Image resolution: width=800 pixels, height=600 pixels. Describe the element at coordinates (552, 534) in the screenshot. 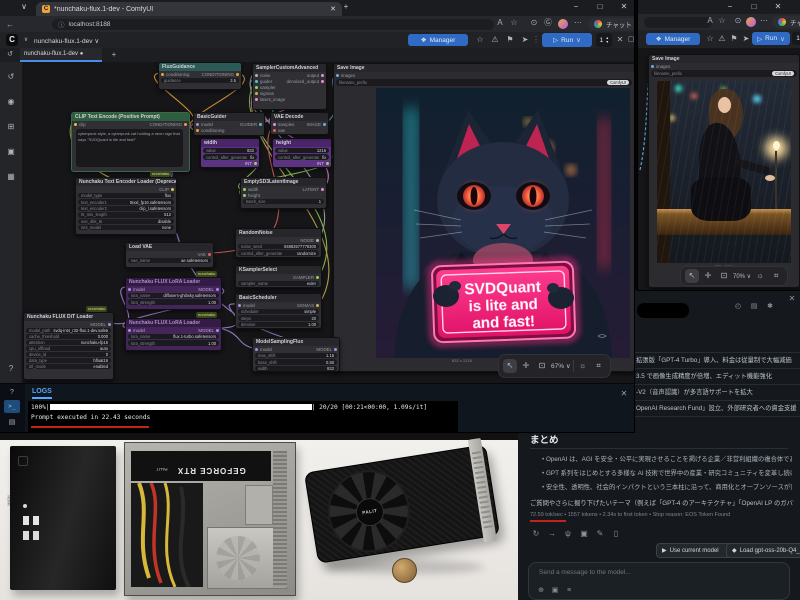

I see `continue-icon: →` at that location.